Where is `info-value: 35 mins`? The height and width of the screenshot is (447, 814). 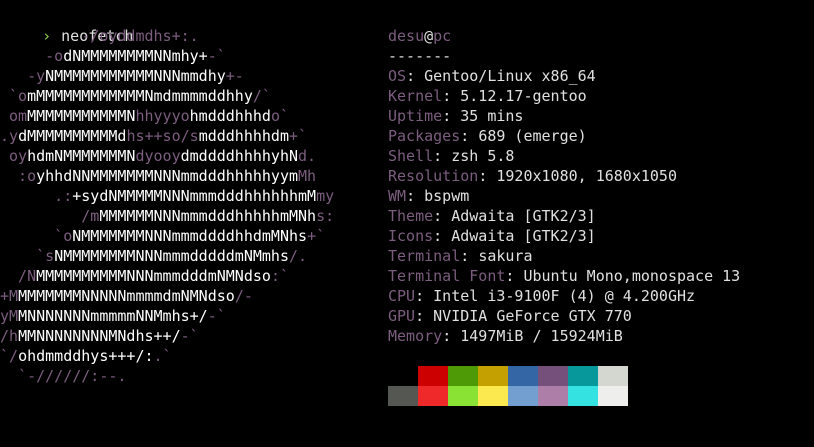 info-value: 35 mins is located at coordinates (492, 116).